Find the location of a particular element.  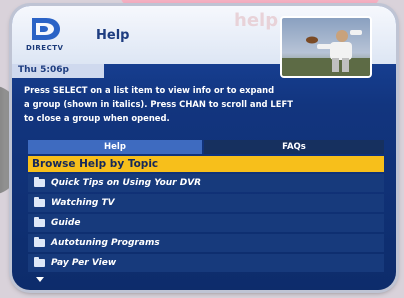

clock-bar: Thu 5:06p is located at coordinates (58, 71).